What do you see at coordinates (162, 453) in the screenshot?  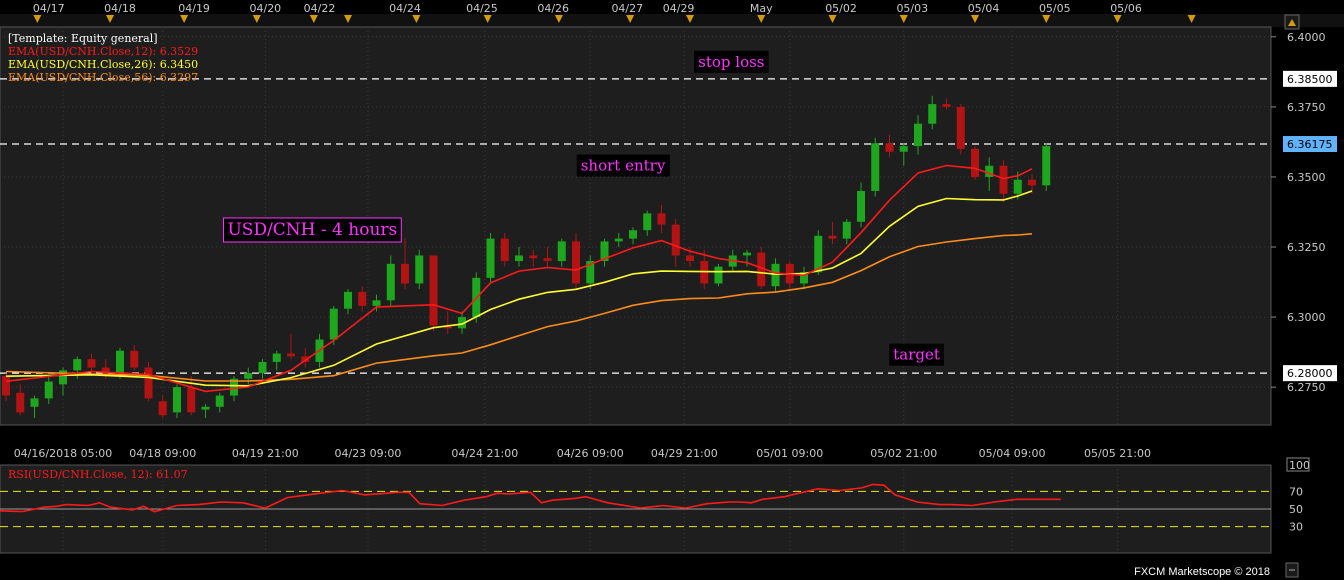 I see `bottom-time-label: 04/18 09:00` at bounding box center [162, 453].